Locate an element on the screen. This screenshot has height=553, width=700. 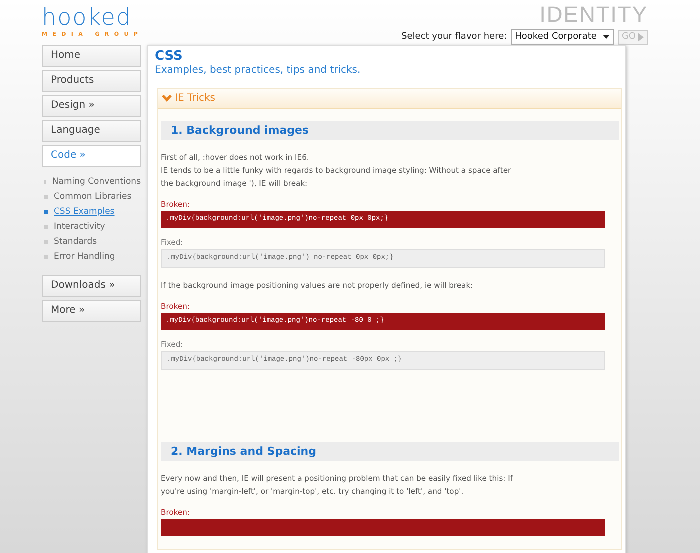
nav-link: Interactivity is located at coordinates (80, 227).